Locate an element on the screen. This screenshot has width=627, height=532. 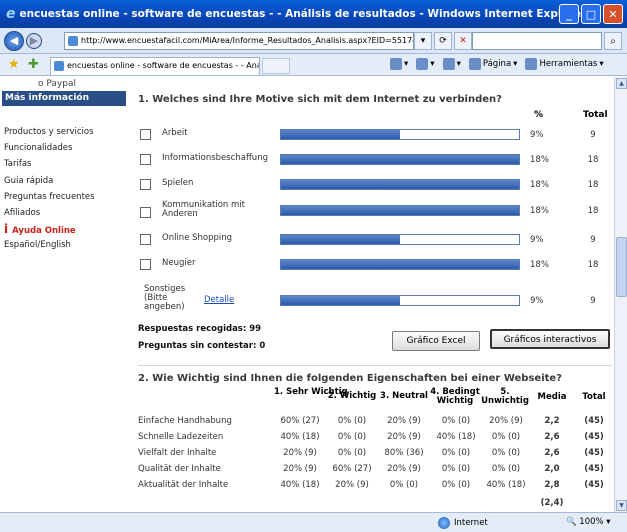
refresh-icon: ⟳ is located at coordinates (443, 41).